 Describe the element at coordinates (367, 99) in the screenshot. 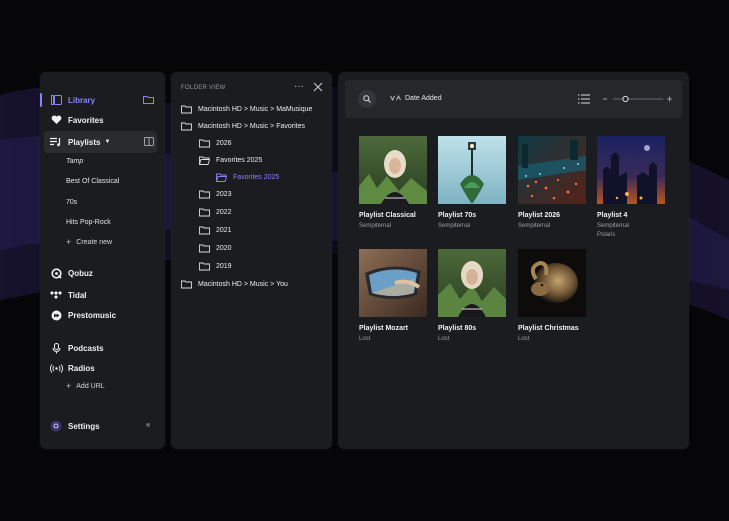

I see `search-button` at that location.